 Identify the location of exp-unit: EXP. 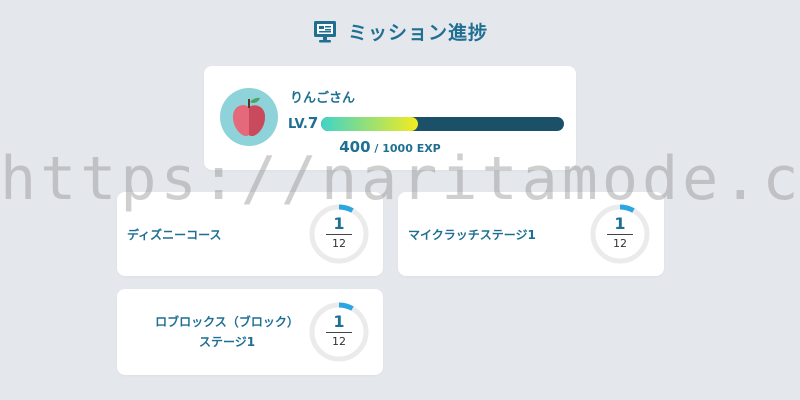
(426, 148).